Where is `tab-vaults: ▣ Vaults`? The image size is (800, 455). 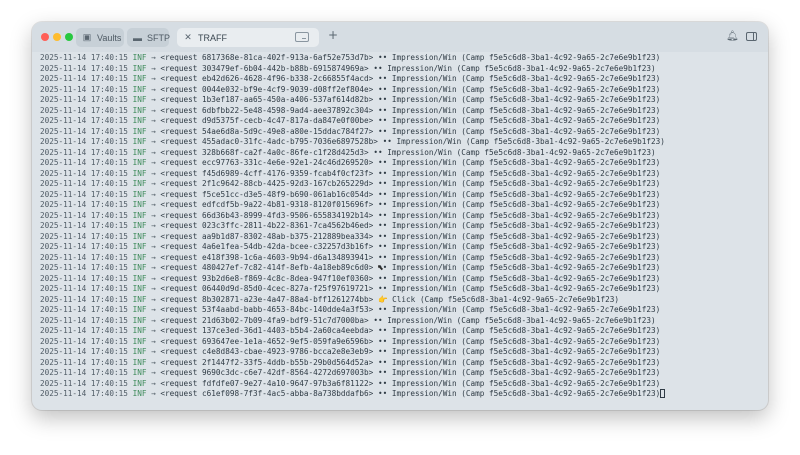
tab-vaults: ▣ Vaults is located at coordinates (100, 37).